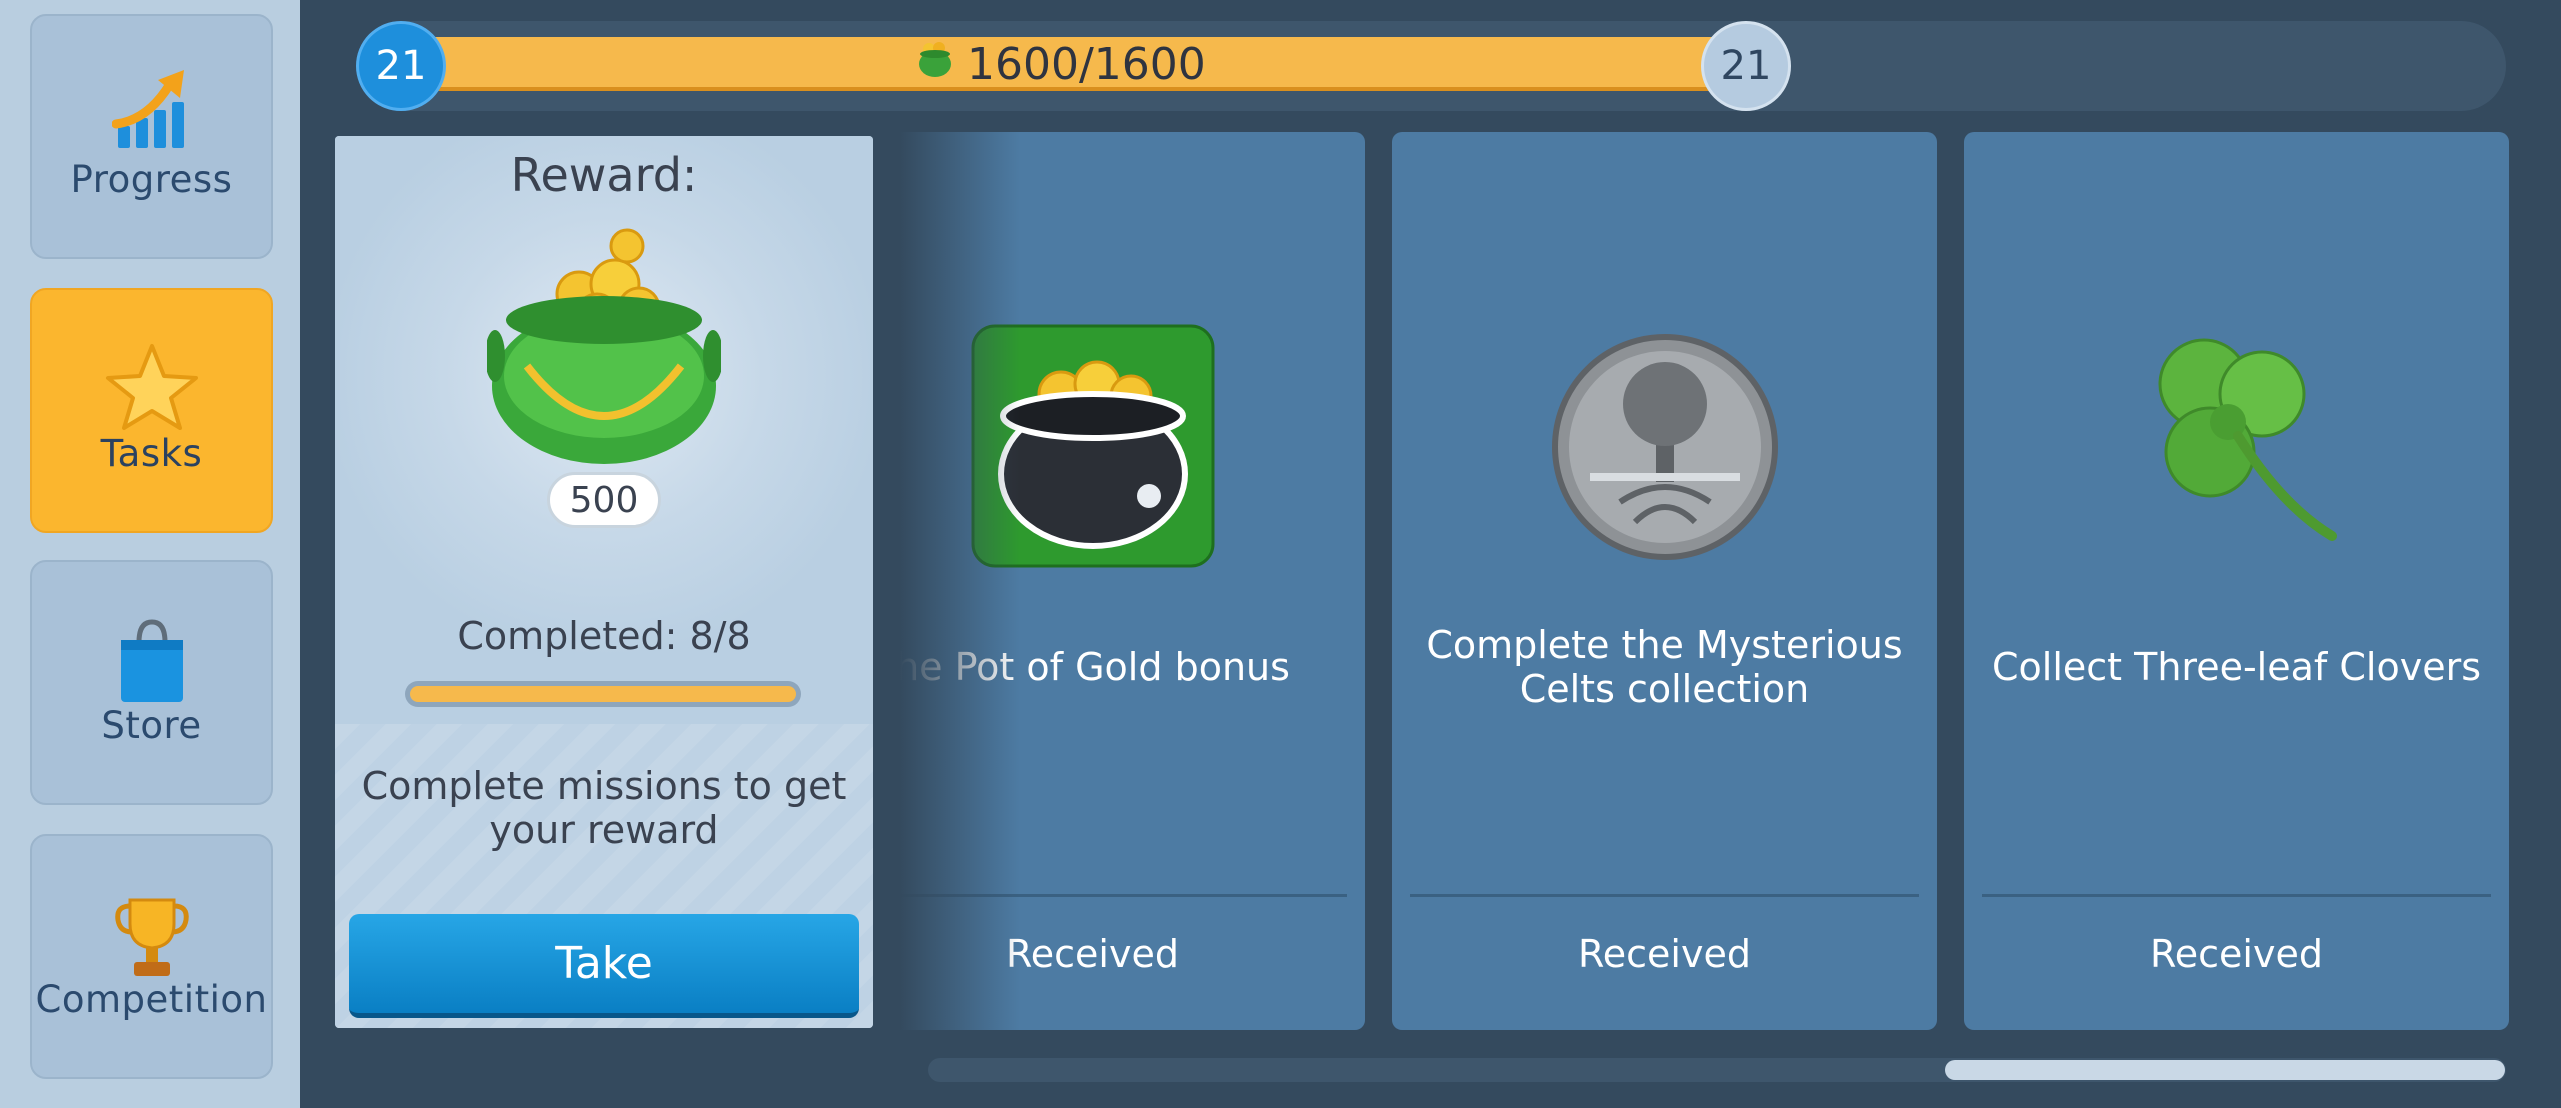 The width and height of the screenshot is (2561, 1108). What do you see at coordinates (1717, 1070) in the screenshot?
I see `carousel-scrollbar` at bounding box center [1717, 1070].